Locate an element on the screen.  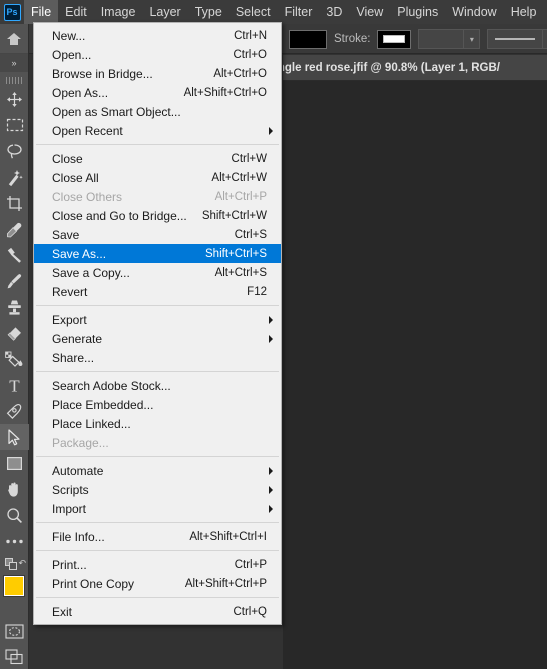
clone-stamp-icon is located at coordinates (14, 307).